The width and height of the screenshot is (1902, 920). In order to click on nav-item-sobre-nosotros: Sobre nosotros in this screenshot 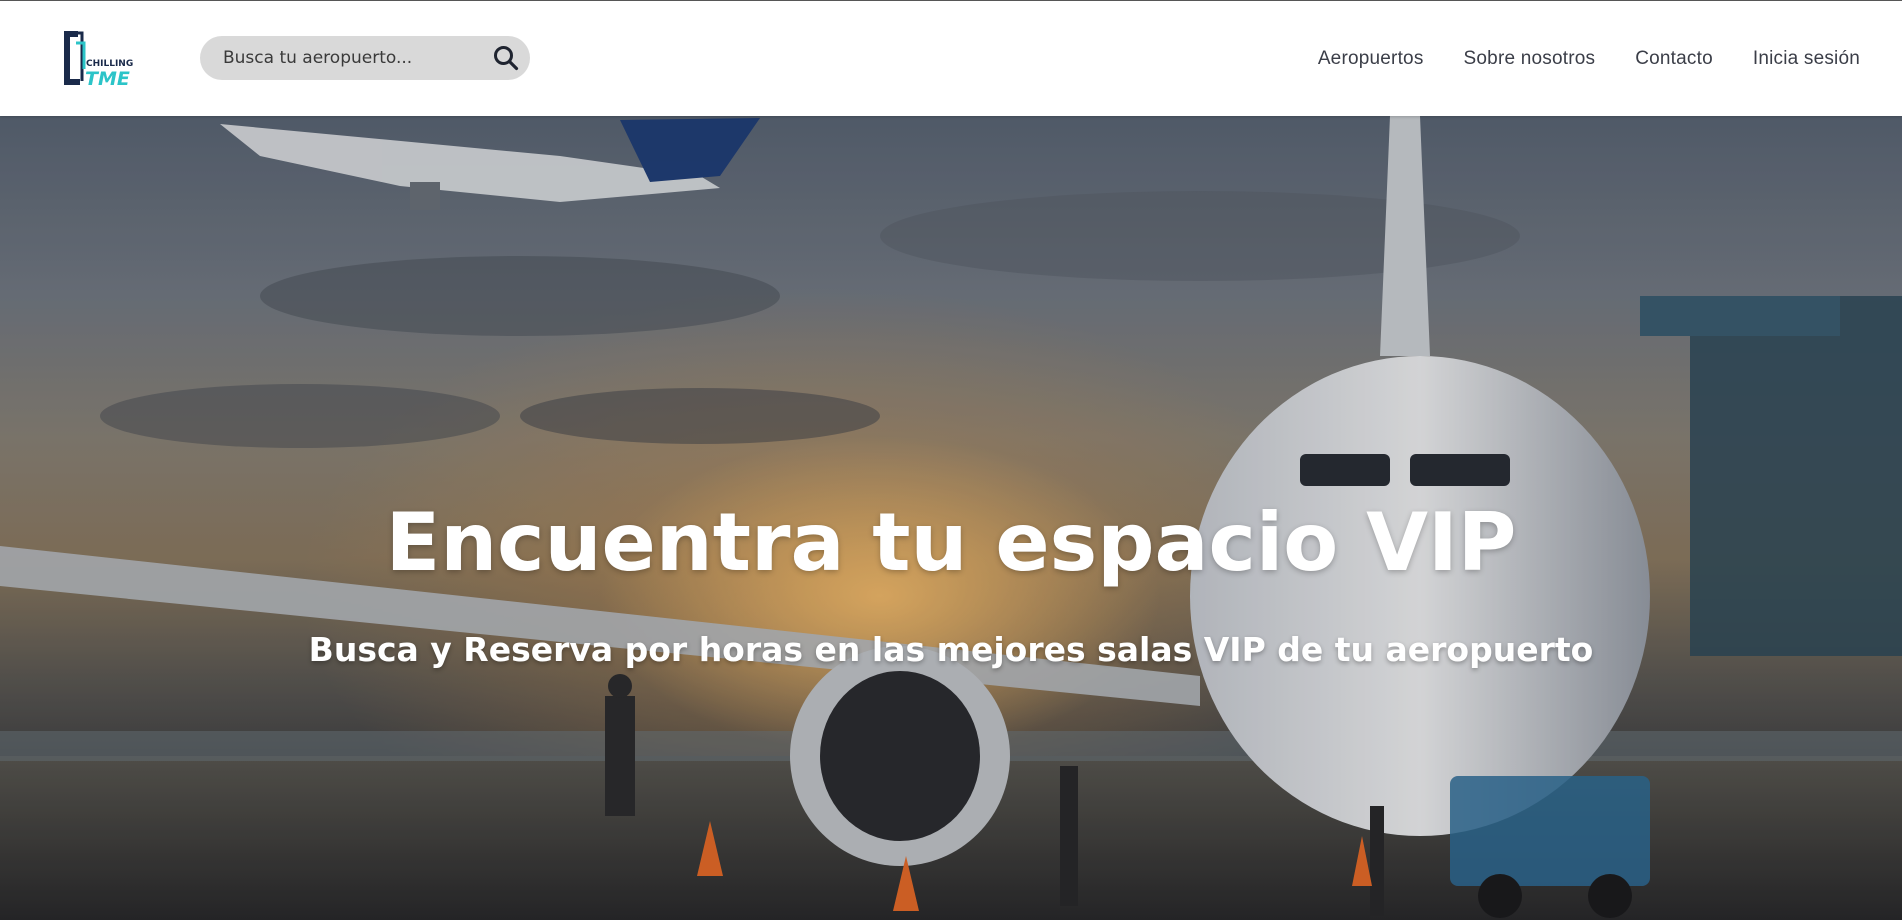, I will do `click(1530, 59)`.